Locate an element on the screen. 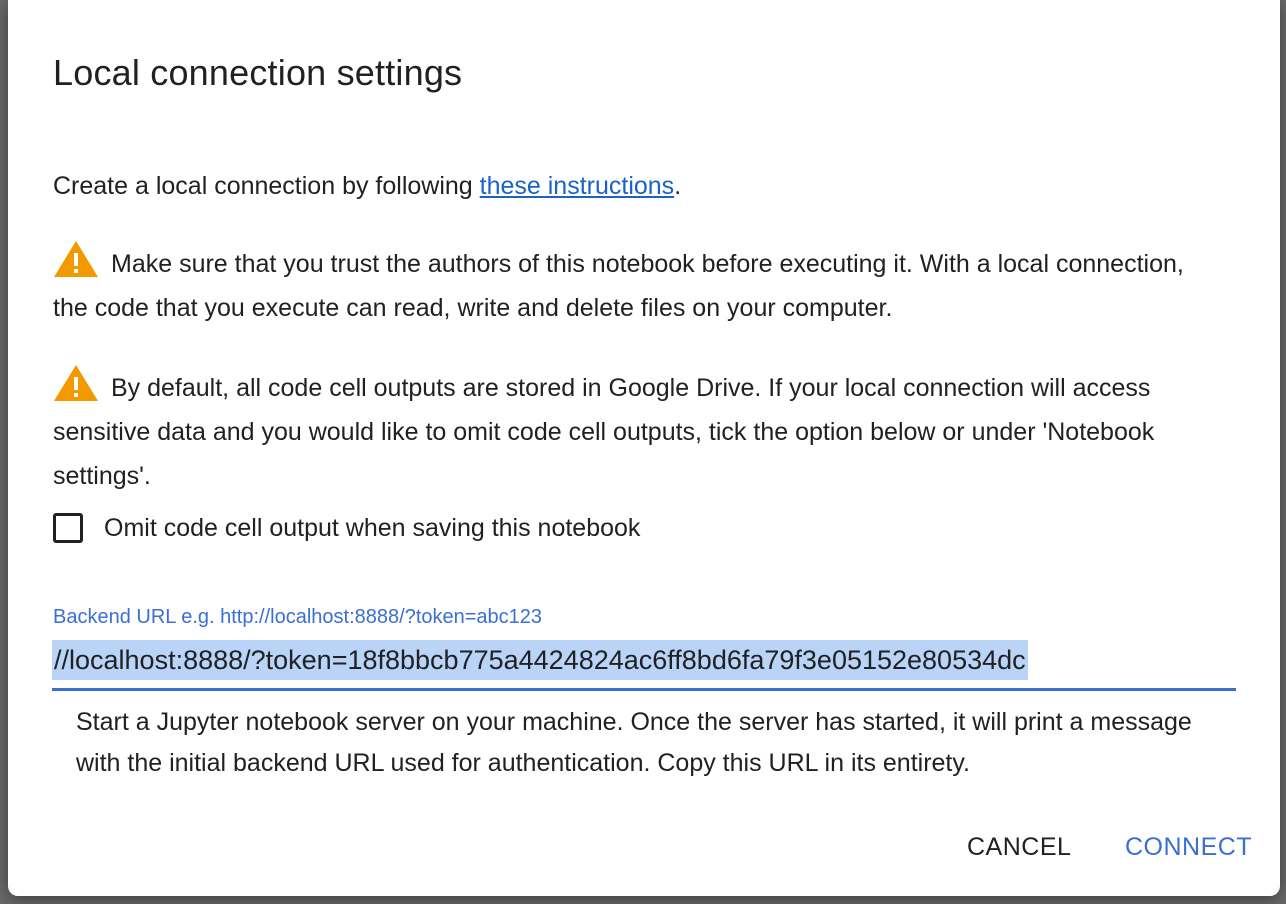 This screenshot has width=1286, height=904. intro-prefix: Create a local connection by following is located at coordinates (266, 186).